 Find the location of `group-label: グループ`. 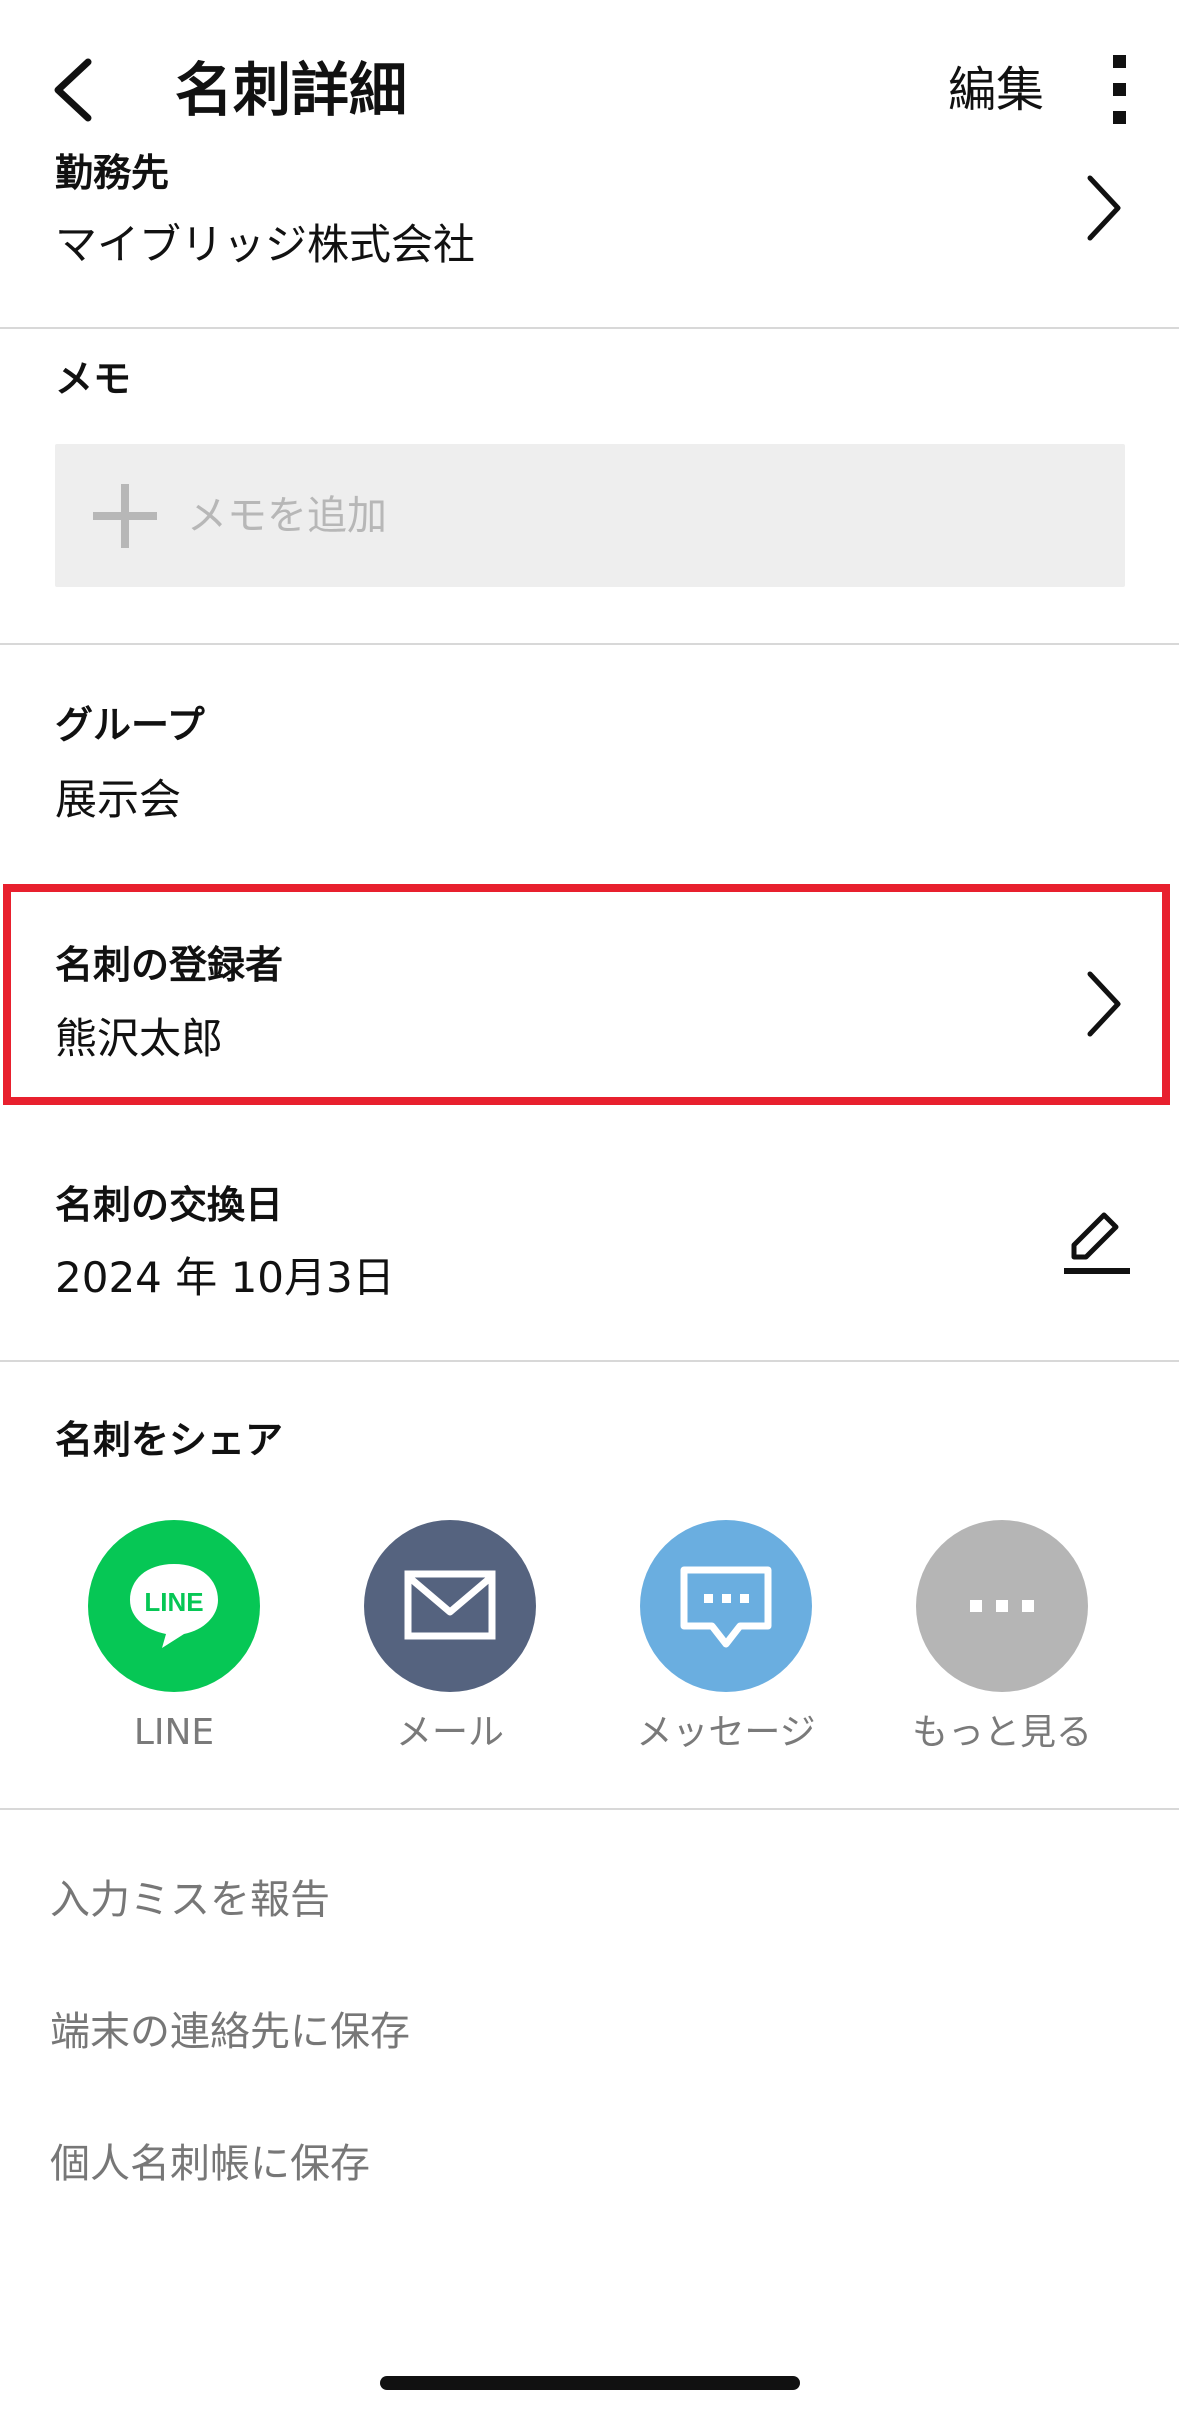

group-label: グループ is located at coordinates (130, 725).